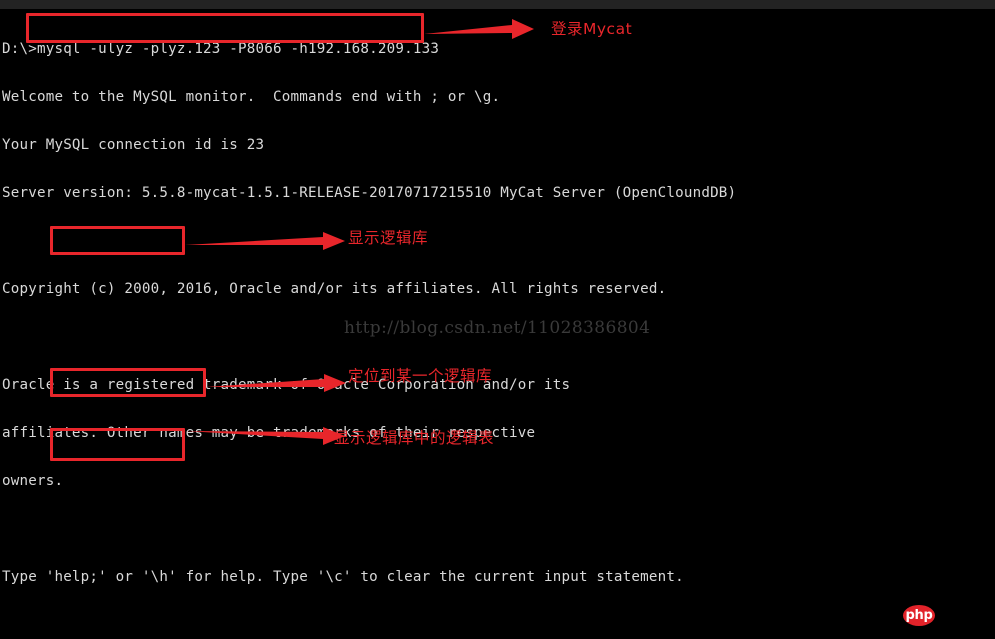  Describe the element at coordinates (133, 145) in the screenshot. I see `console-line: Your MySQL connection id is 23` at that location.